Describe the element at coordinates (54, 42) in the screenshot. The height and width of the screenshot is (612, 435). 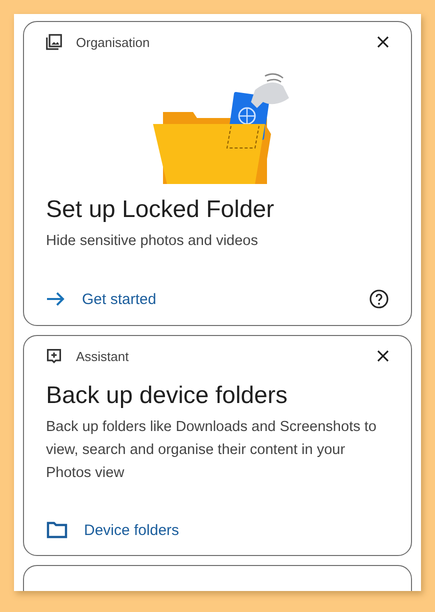
I see `photo-library-icon` at that location.